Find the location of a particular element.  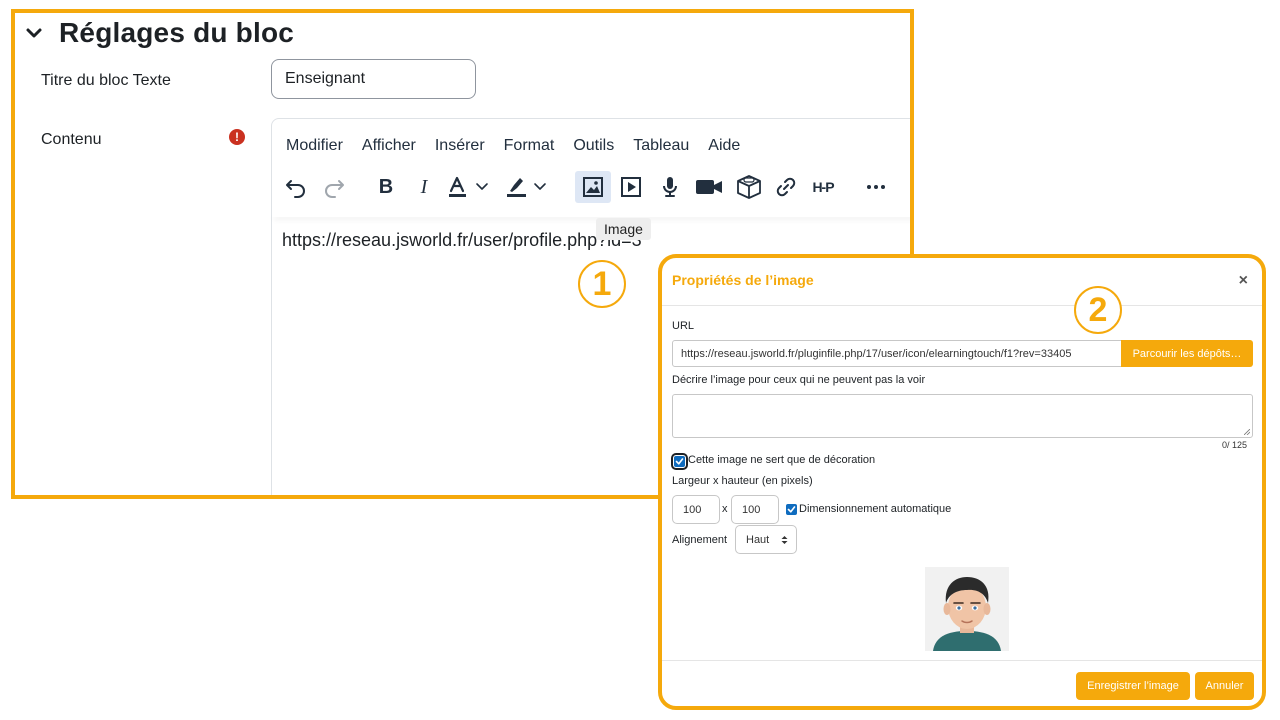

auto-size-checkbox is located at coordinates (791, 509).